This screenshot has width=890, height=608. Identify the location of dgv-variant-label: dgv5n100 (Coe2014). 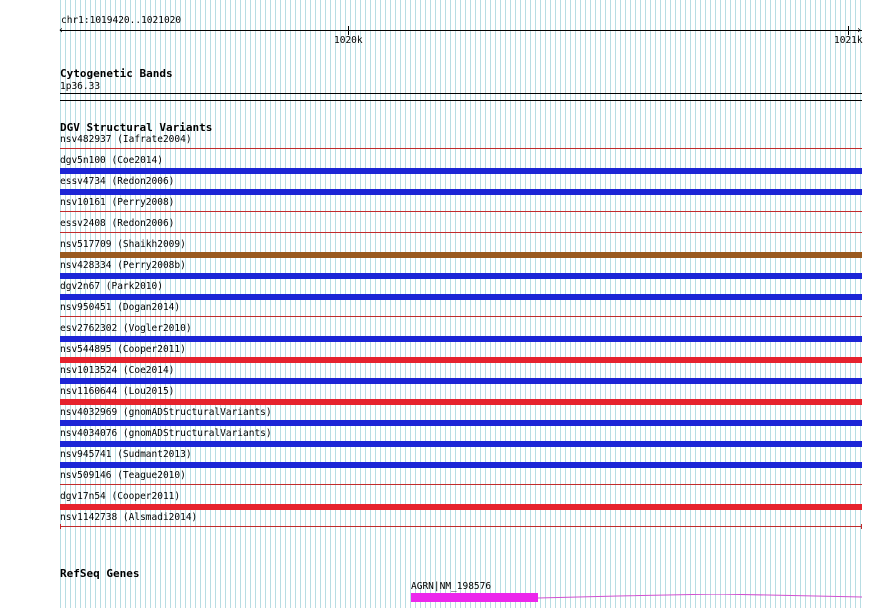
(111, 160).